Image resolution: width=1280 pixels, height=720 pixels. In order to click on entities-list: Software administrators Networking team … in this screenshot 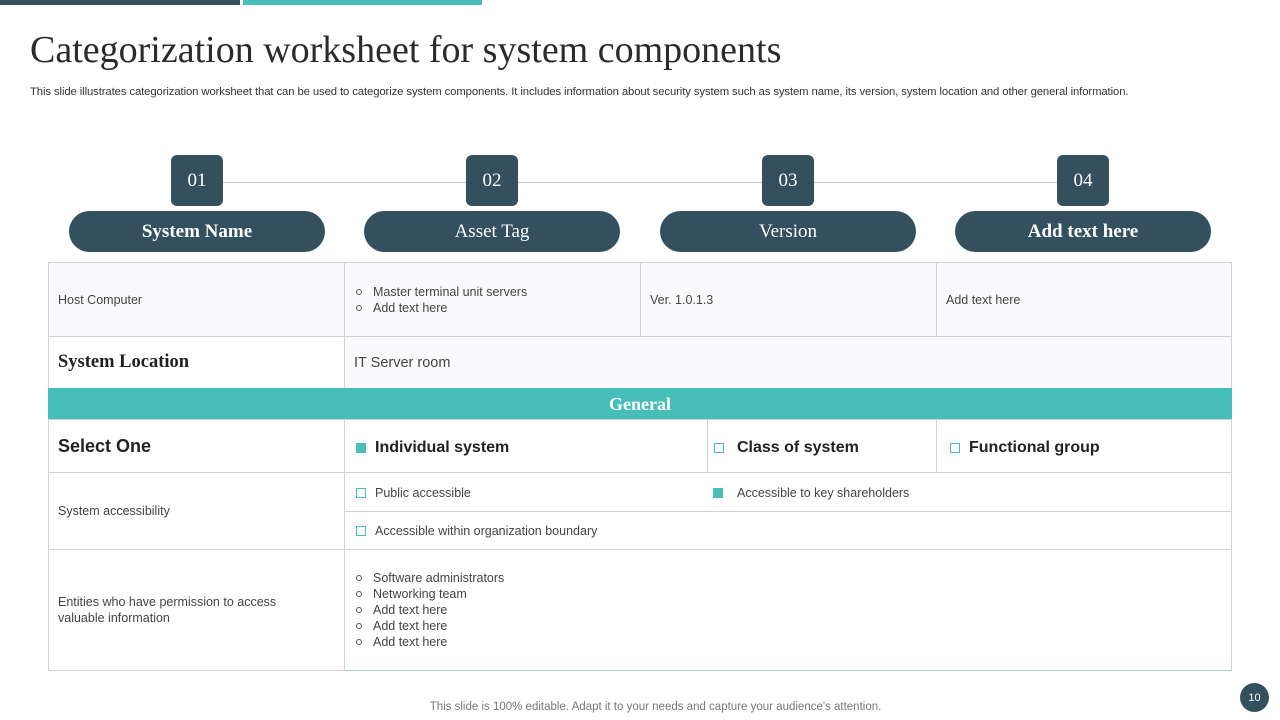, I will do `click(429, 610)`.